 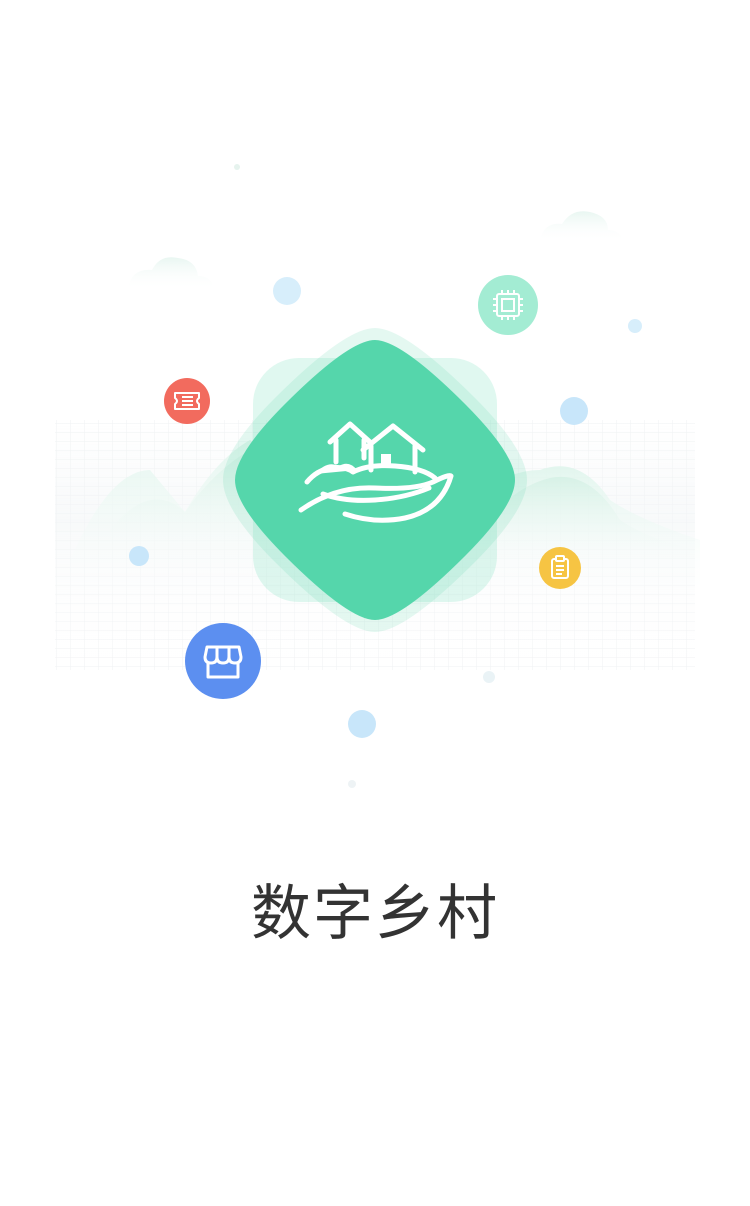 What do you see at coordinates (582, 226) in the screenshot?
I see `cloud-right` at bounding box center [582, 226].